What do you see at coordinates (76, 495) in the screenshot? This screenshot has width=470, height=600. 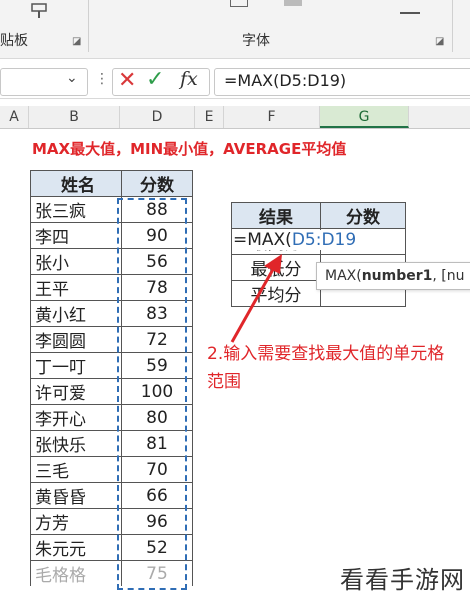 I see `cell-name: 黄昏昏` at bounding box center [76, 495].